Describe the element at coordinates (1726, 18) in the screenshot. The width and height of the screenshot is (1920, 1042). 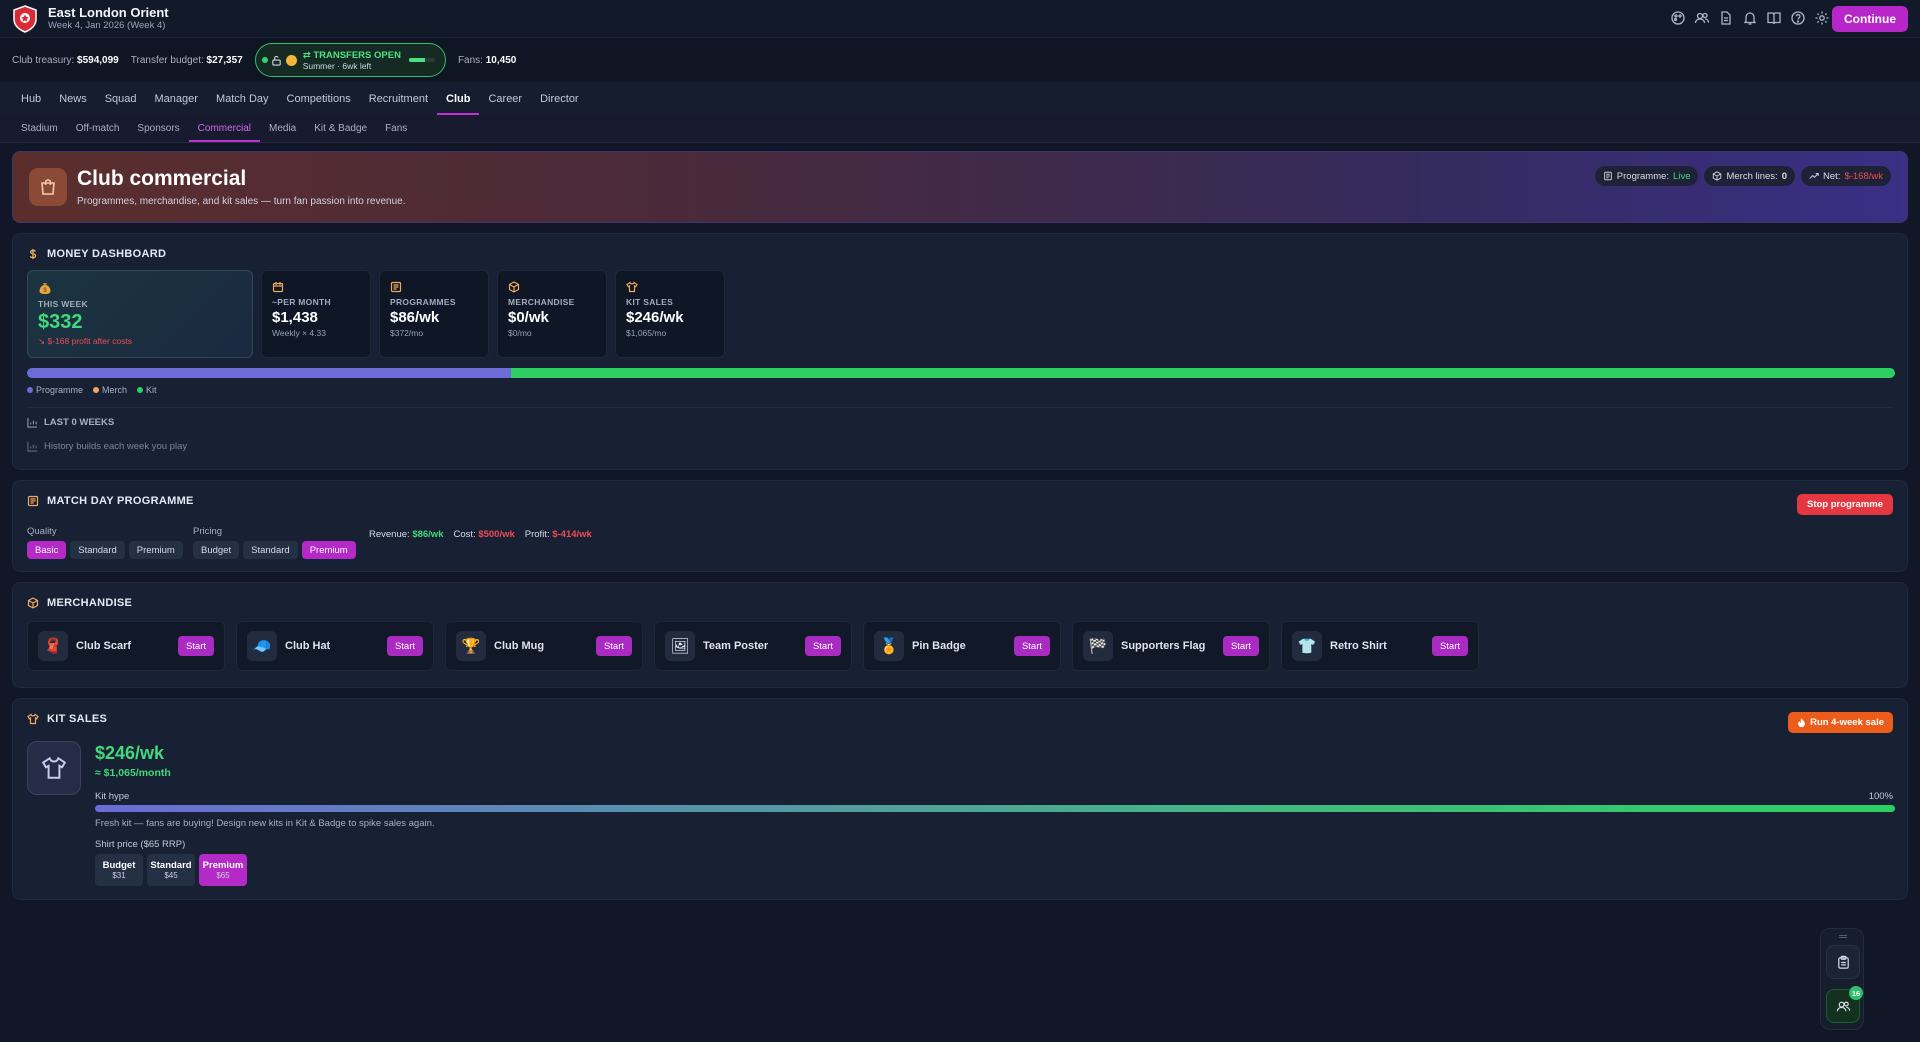
I see `document-icon` at that location.